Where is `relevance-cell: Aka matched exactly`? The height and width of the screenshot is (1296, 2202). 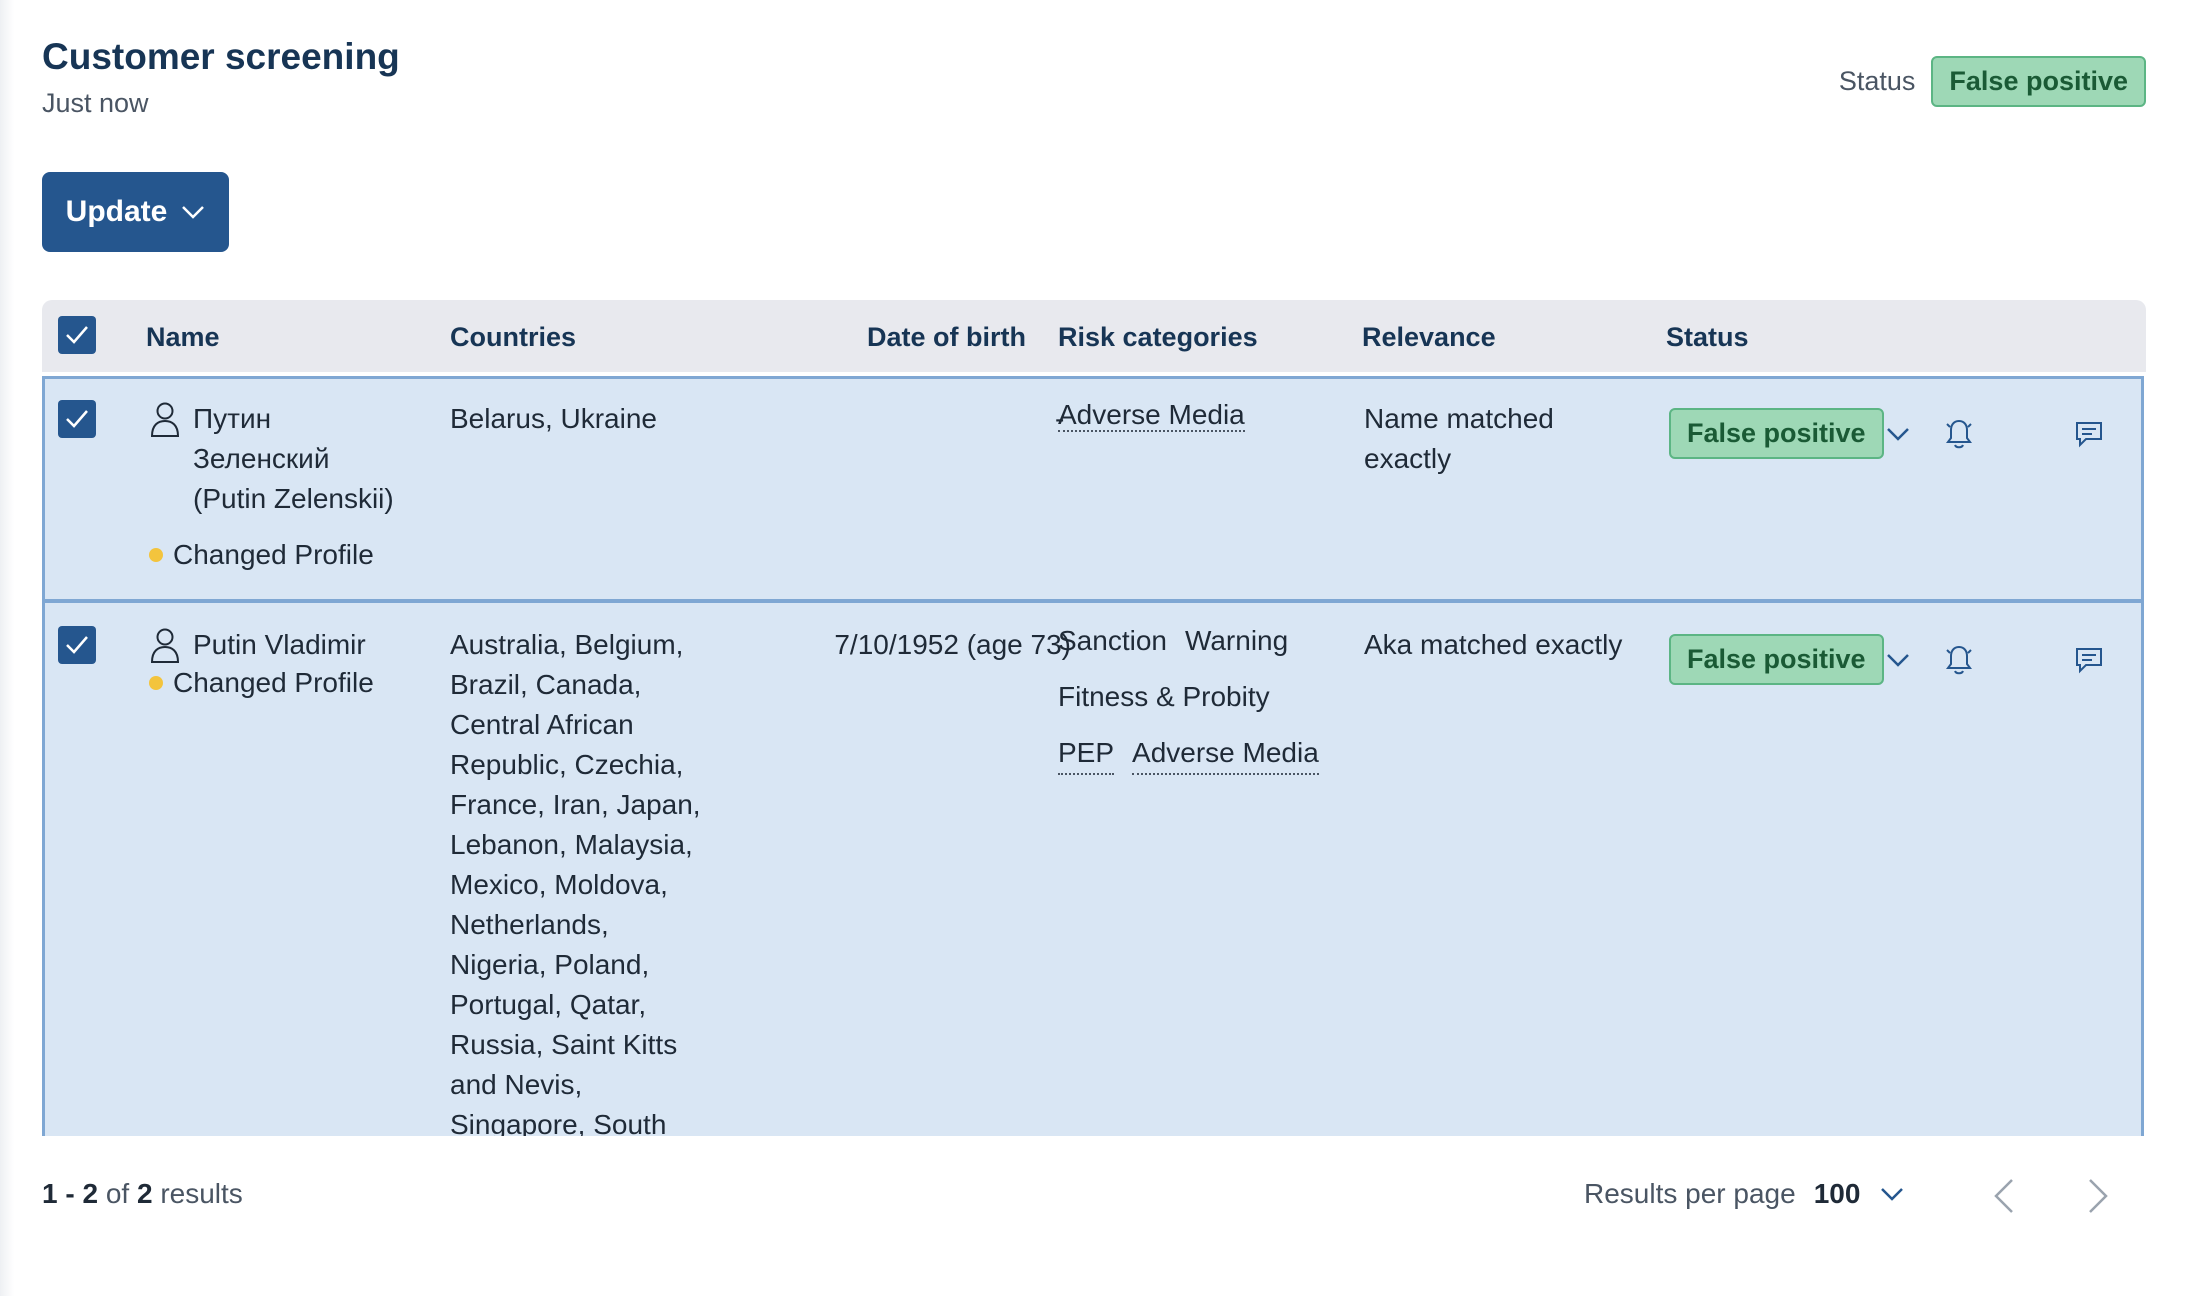
relevance-cell: Aka matched exactly is located at coordinates (1493, 644).